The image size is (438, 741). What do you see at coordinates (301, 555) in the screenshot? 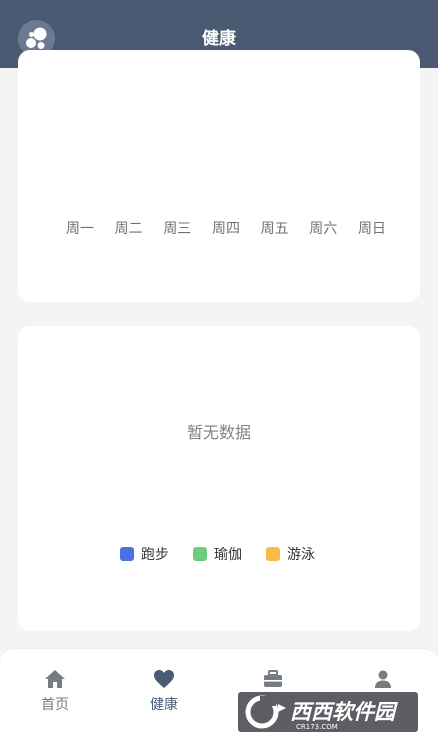
I see `legend-label: 游泳` at bounding box center [301, 555].